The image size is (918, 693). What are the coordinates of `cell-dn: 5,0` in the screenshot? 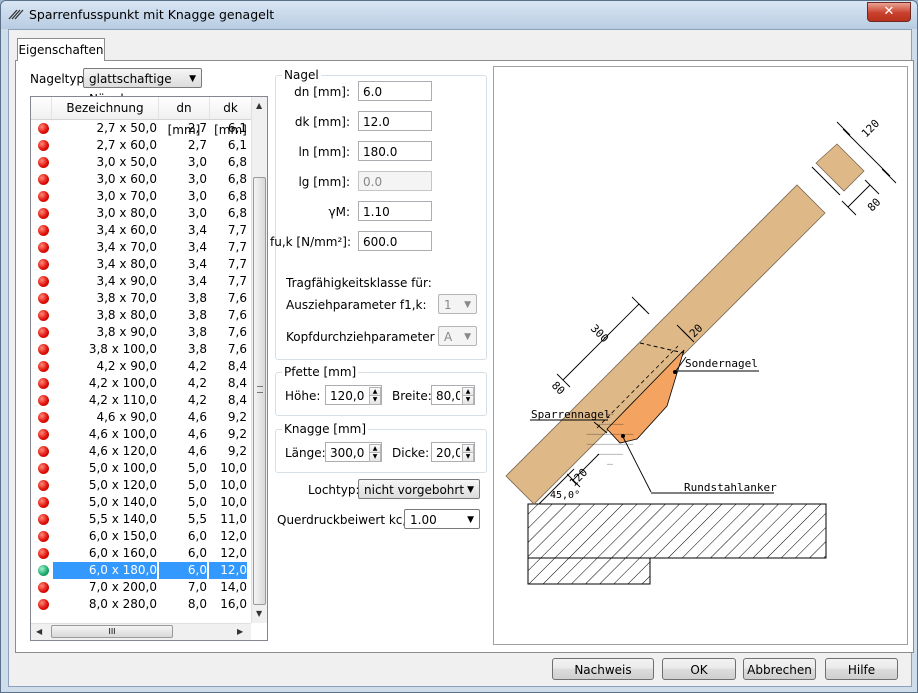 It's located at (197, 502).